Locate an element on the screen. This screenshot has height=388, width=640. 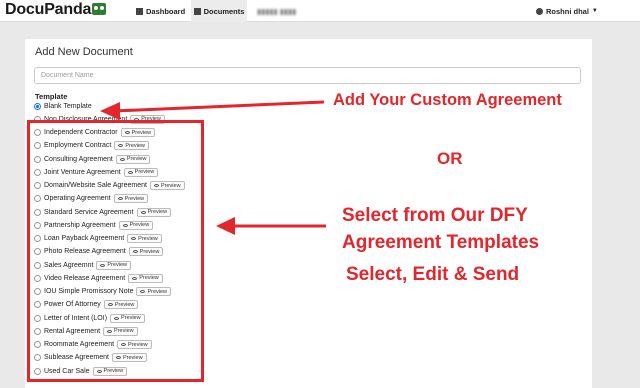
annotation-or: OR is located at coordinates (450, 158).